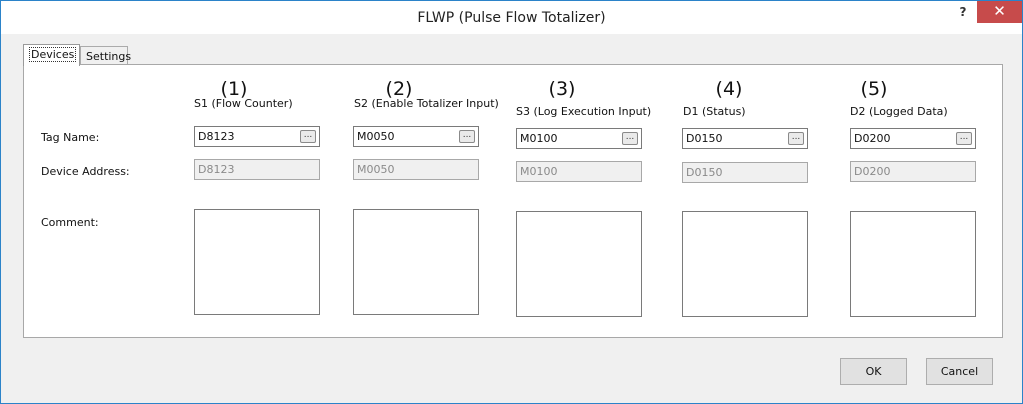  What do you see at coordinates (729, 89) in the screenshot?
I see `column-number-4: (4)` at bounding box center [729, 89].